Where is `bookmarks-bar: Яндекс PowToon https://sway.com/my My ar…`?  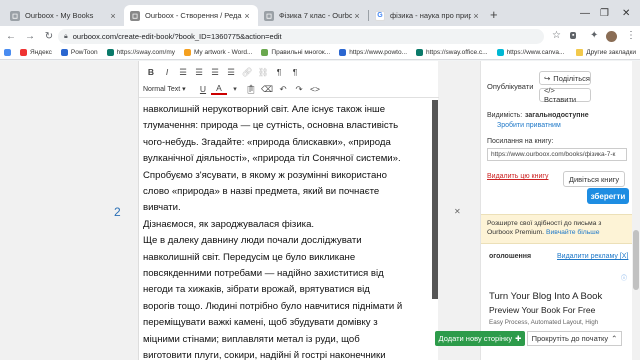 bookmarks-bar: Яндекс PowToon https://sway.com/my My ar… is located at coordinates (320, 53).